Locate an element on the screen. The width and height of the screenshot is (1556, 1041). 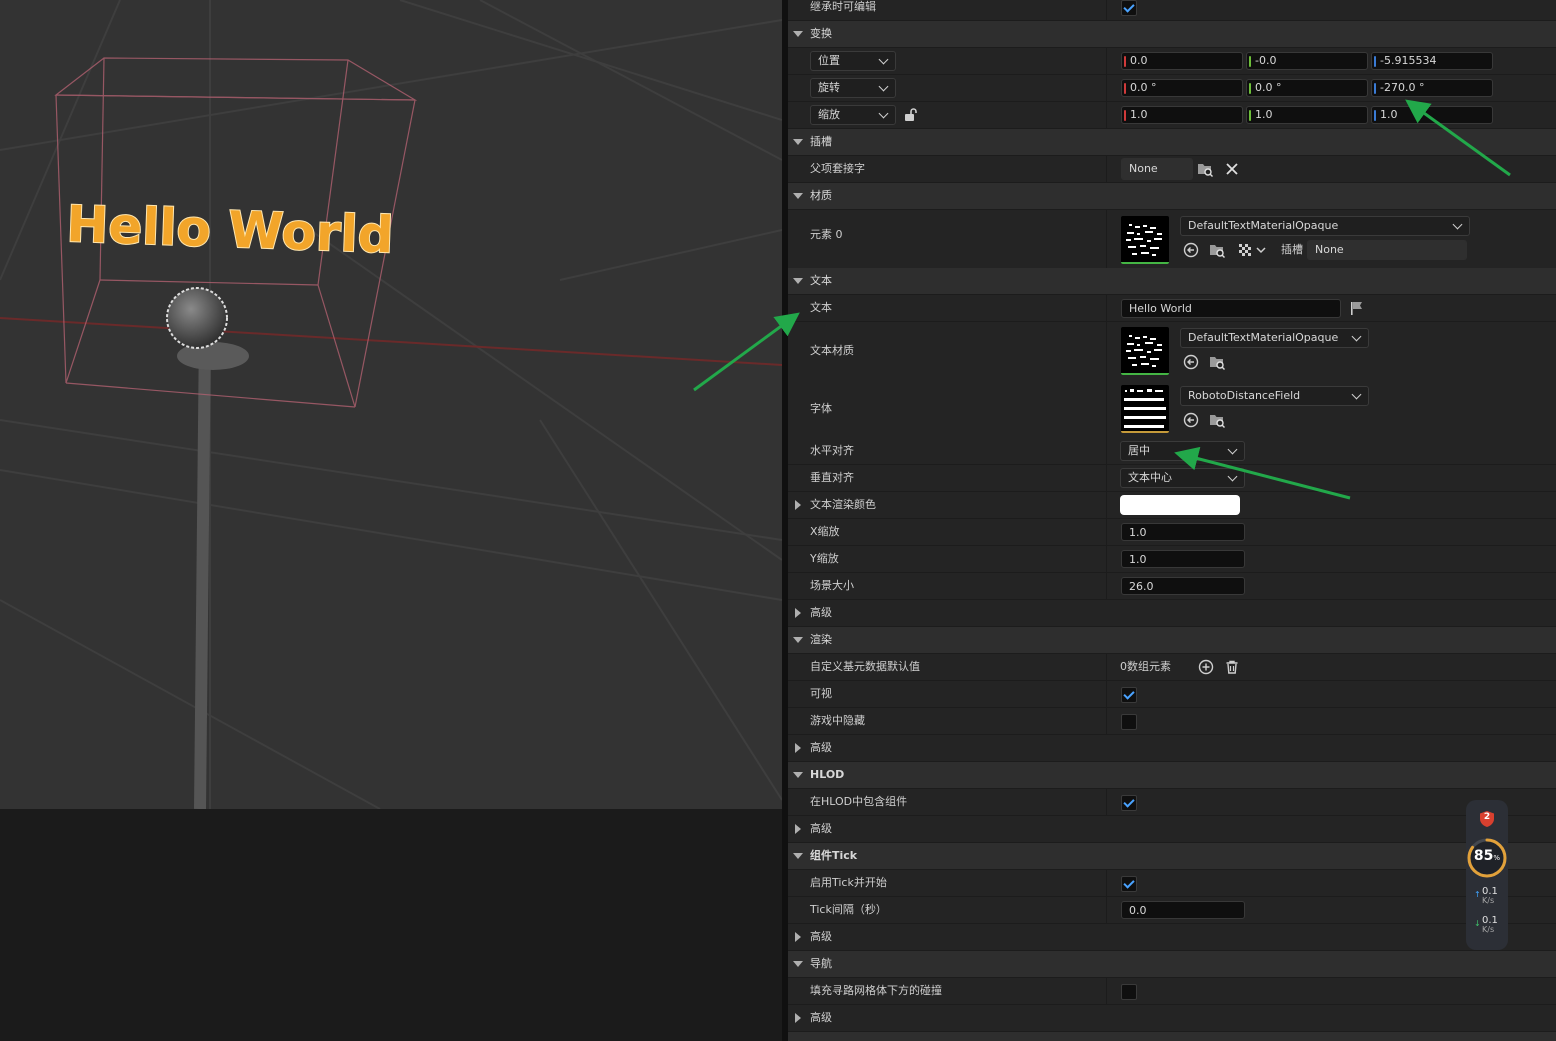
array-element-count: 0数组元素 is located at coordinates (1145, 666).